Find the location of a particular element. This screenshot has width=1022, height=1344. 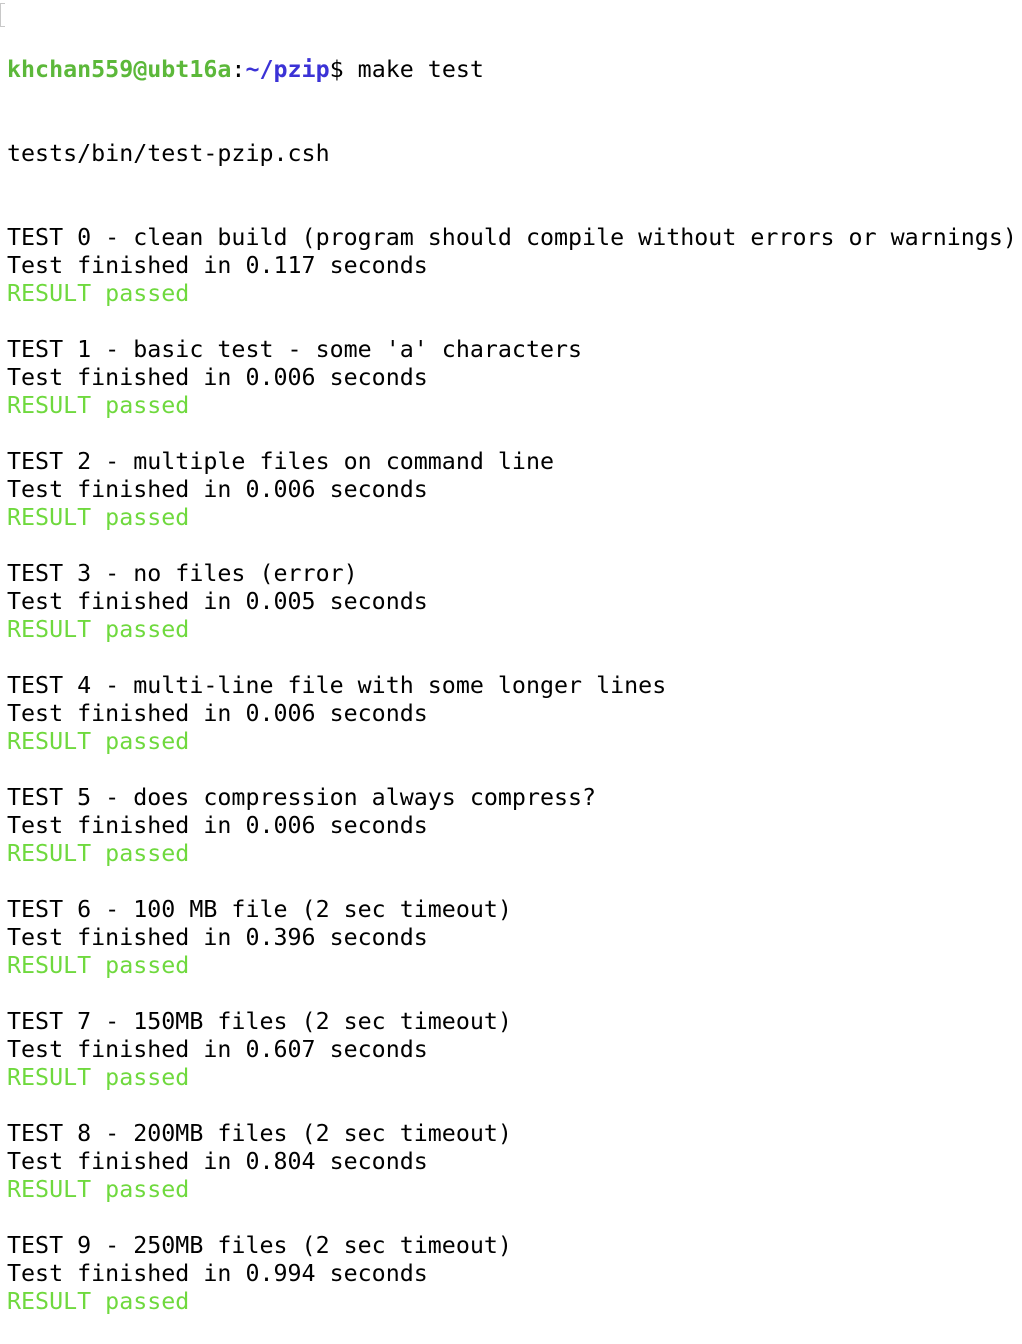

test-finished-time: Test finished in 0.117 seconds is located at coordinates (217, 265).